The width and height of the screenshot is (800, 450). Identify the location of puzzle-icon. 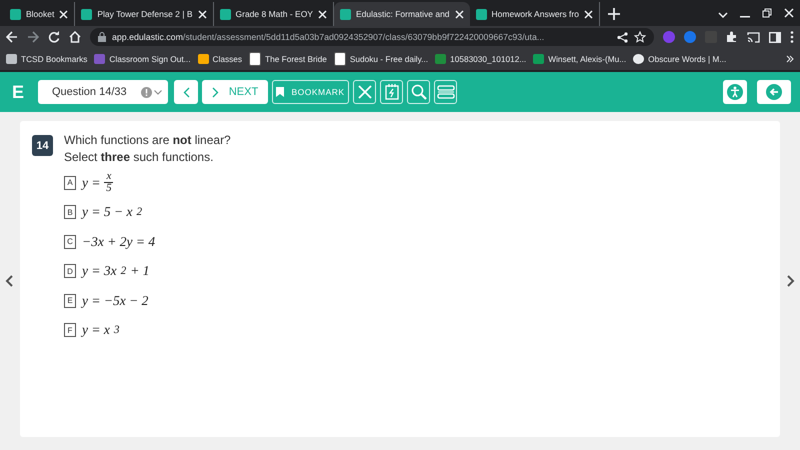
(732, 37).